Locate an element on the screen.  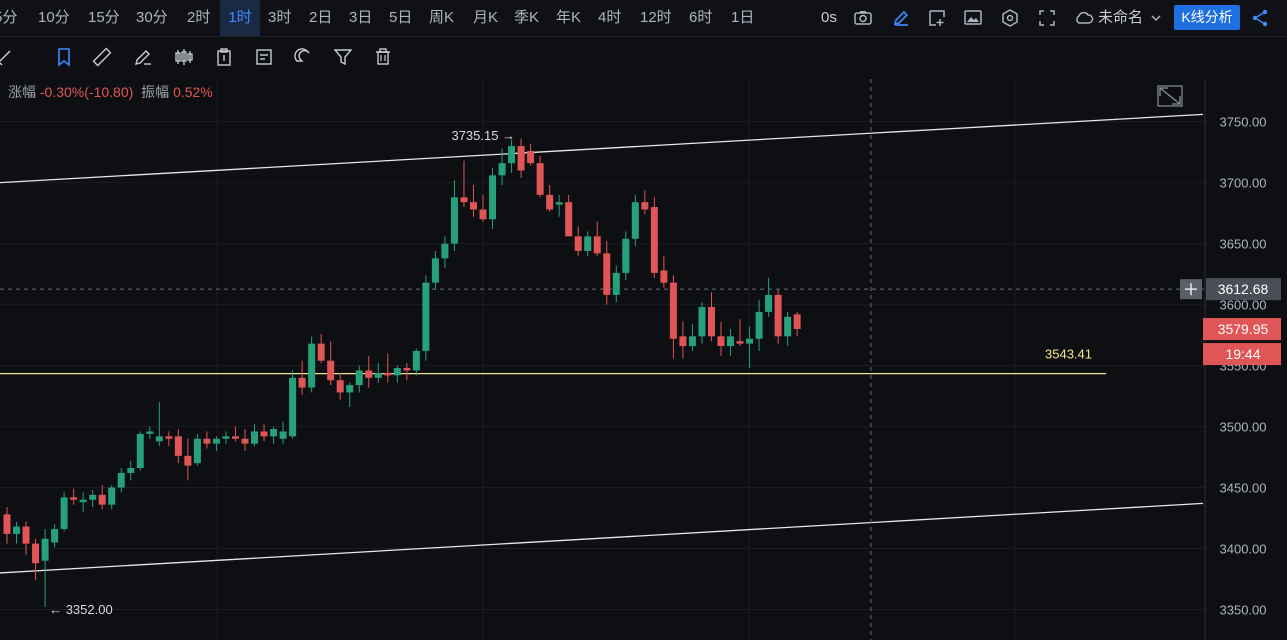
clipboard-icon is located at coordinates (224, 57).